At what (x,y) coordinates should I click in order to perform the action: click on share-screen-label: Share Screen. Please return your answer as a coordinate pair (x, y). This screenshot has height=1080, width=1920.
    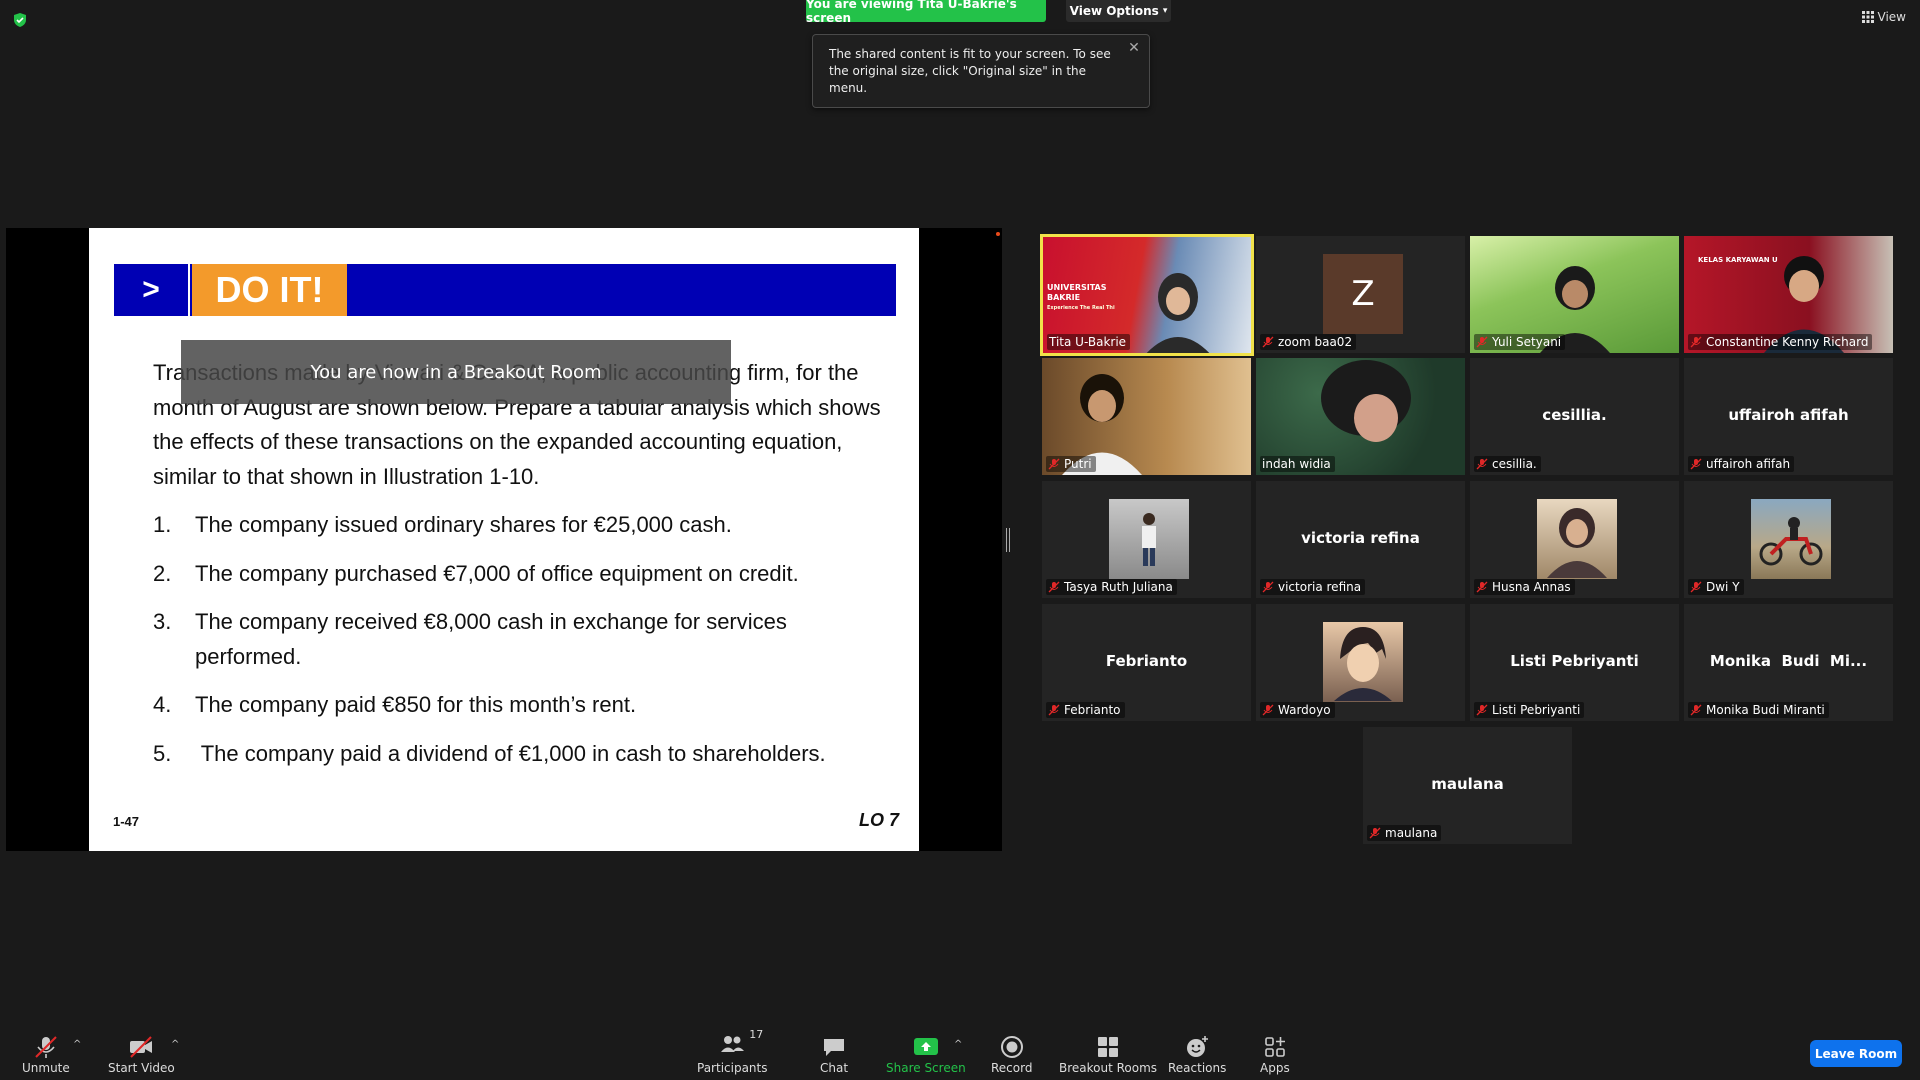
    Looking at the image, I should click on (926, 1068).